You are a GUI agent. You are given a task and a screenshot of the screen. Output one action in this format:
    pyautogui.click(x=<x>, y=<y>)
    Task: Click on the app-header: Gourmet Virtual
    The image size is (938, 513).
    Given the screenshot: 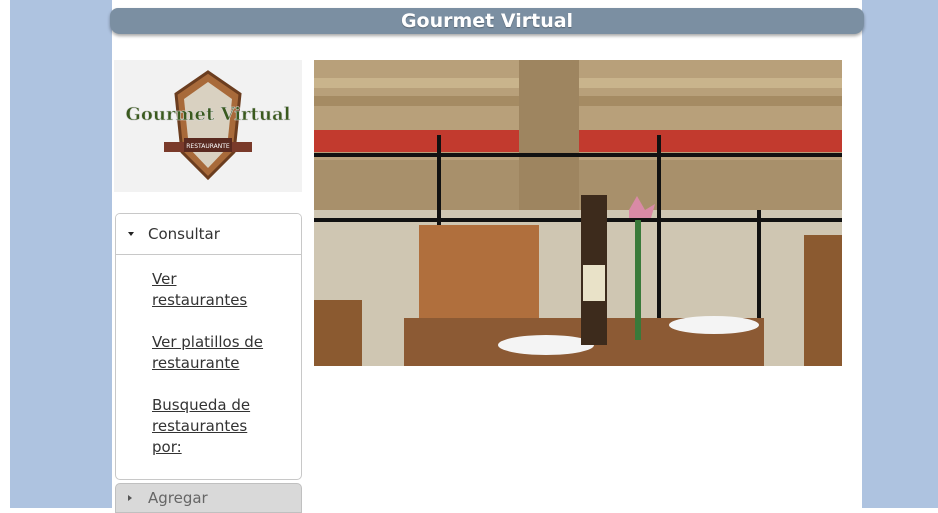 What is the action you would take?
    pyautogui.click(x=487, y=21)
    